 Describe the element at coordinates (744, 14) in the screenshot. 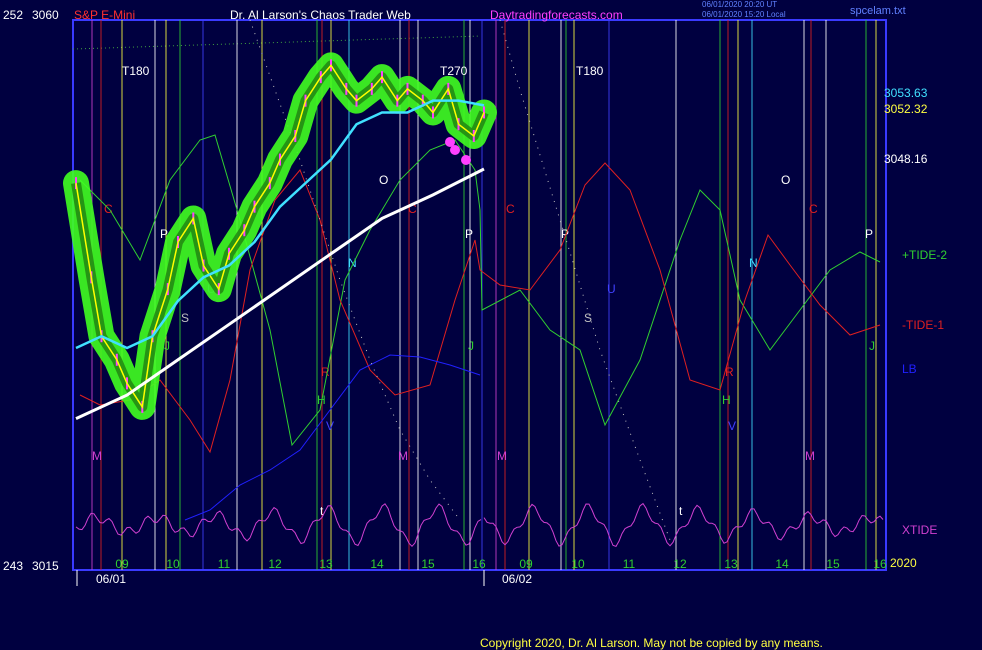

I see `timestamp-local: 06/01/2020 15:20 Local` at that location.